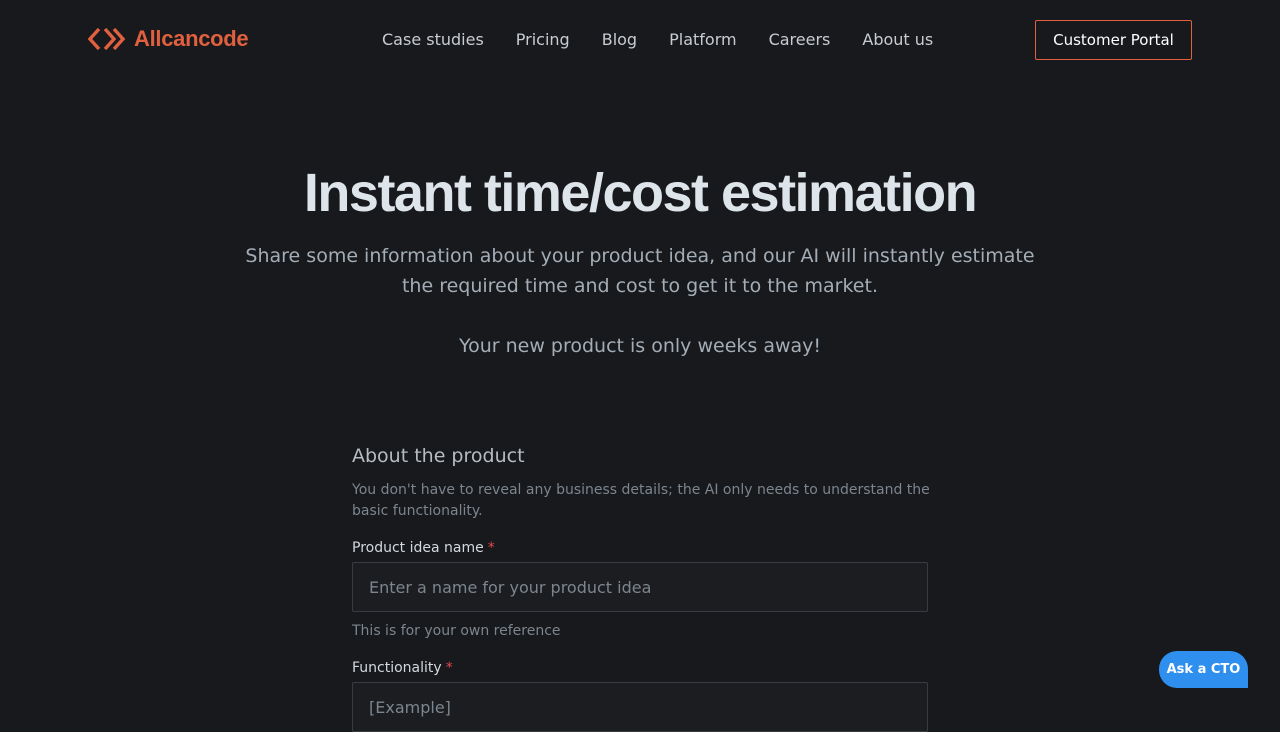 This screenshot has width=1280, height=732. Describe the element at coordinates (438, 456) in the screenshot. I see `form-section-title: About the product` at that location.